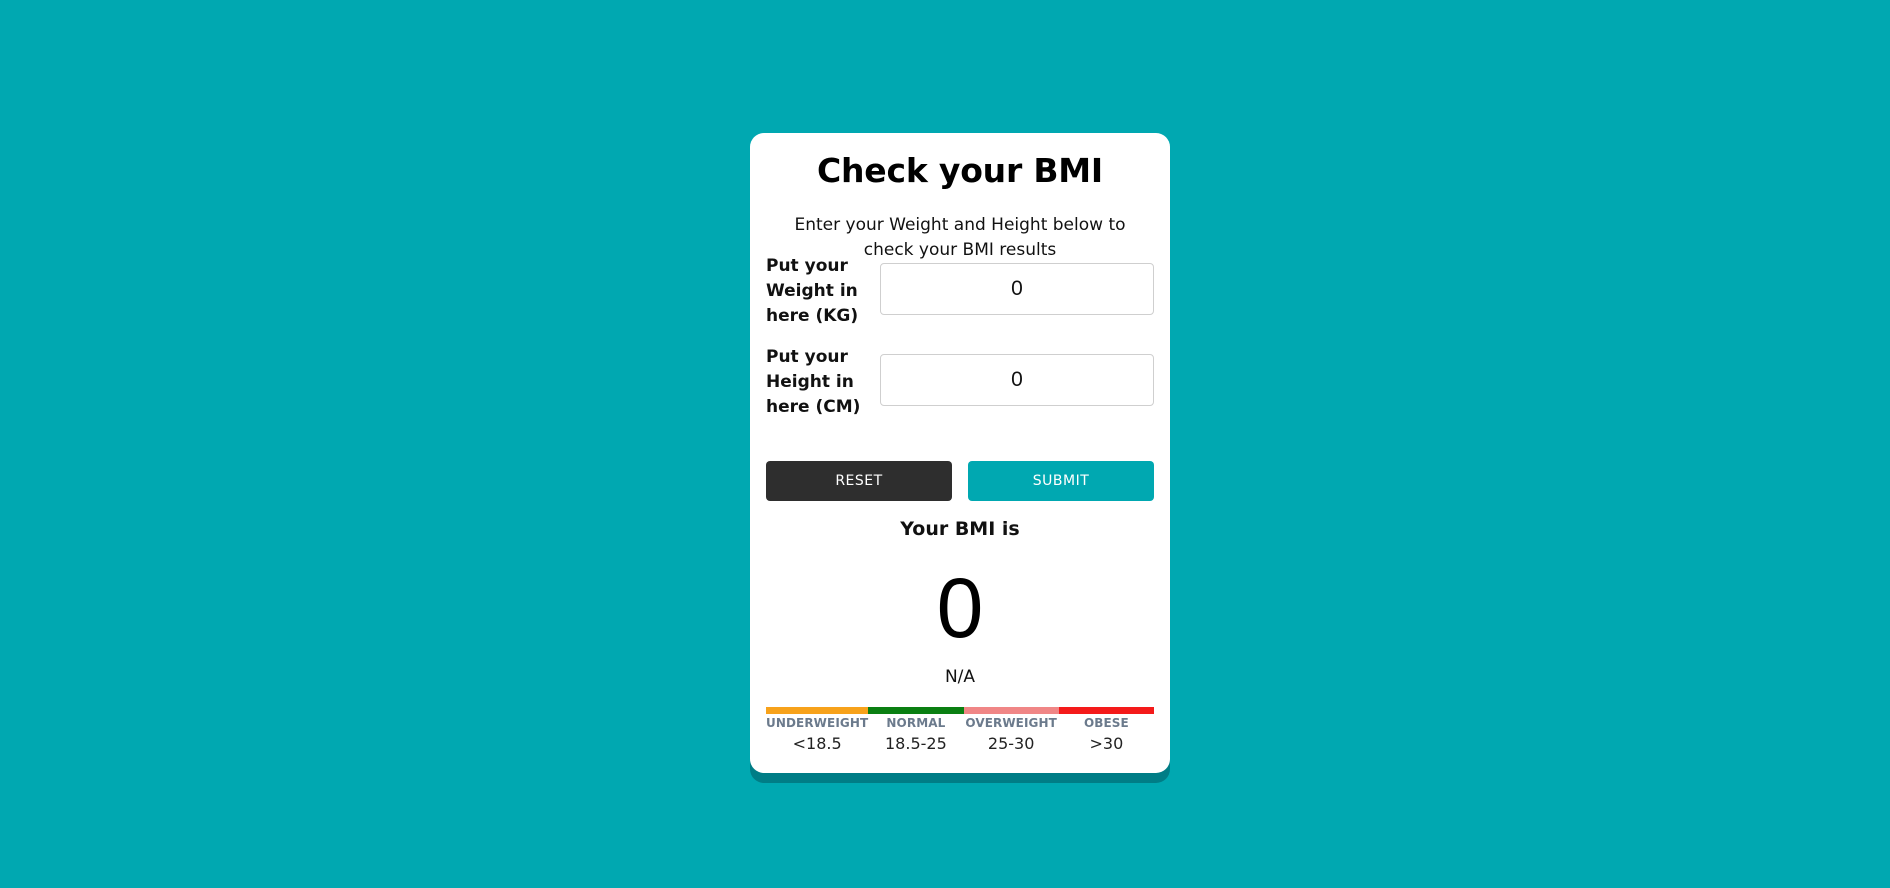 The width and height of the screenshot is (1890, 888). Describe the element at coordinates (916, 723) in the screenshot. I see `scale-name-normal: NORMAL` at that location.